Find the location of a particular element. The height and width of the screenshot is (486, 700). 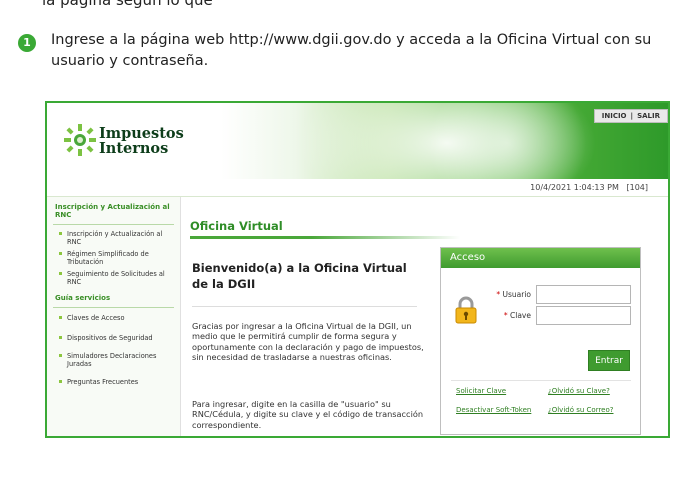

sidebar-item-seguimiento: Seguimiento de Solicitudes al RNC is located at coordinates (113, 278).